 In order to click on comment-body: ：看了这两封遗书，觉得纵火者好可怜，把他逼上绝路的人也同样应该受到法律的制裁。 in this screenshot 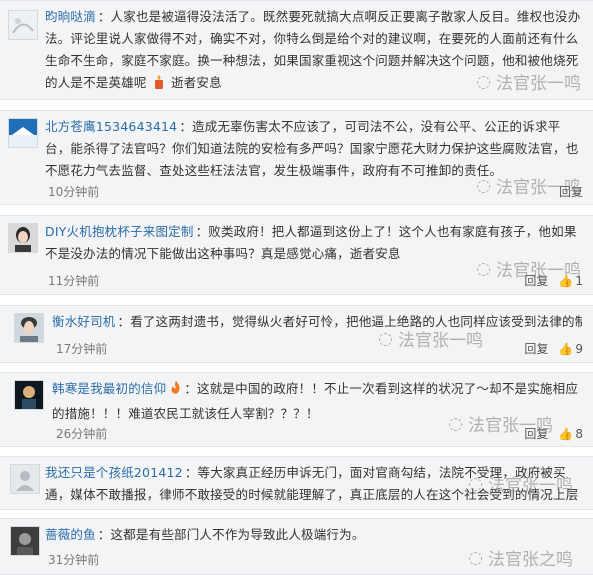, I will do `click(349, 321)`.